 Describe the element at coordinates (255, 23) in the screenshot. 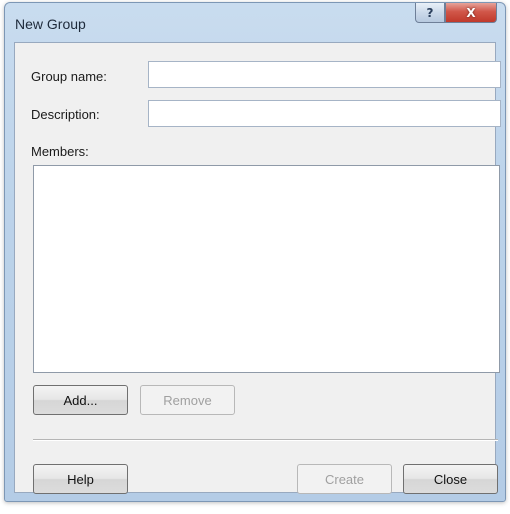

I see `title-bar: New Group ? X` at that location.